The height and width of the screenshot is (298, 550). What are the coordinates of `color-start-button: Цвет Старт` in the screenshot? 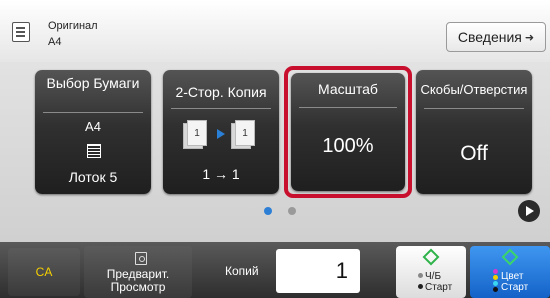 It's located at (510, 272).